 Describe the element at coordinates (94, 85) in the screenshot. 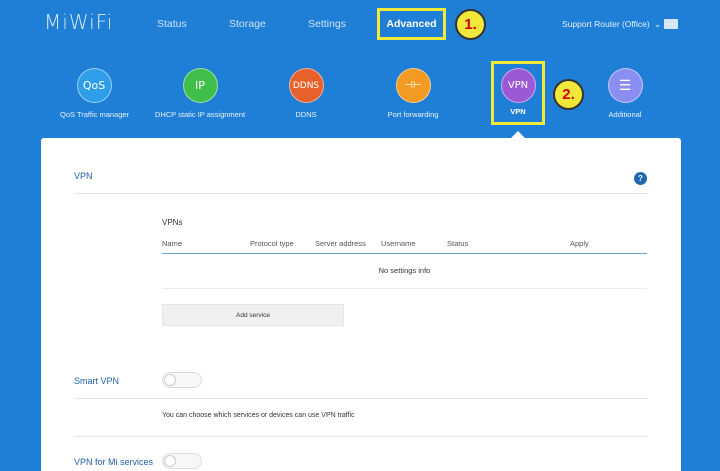

I see `qos-icon: QoS` at that location.